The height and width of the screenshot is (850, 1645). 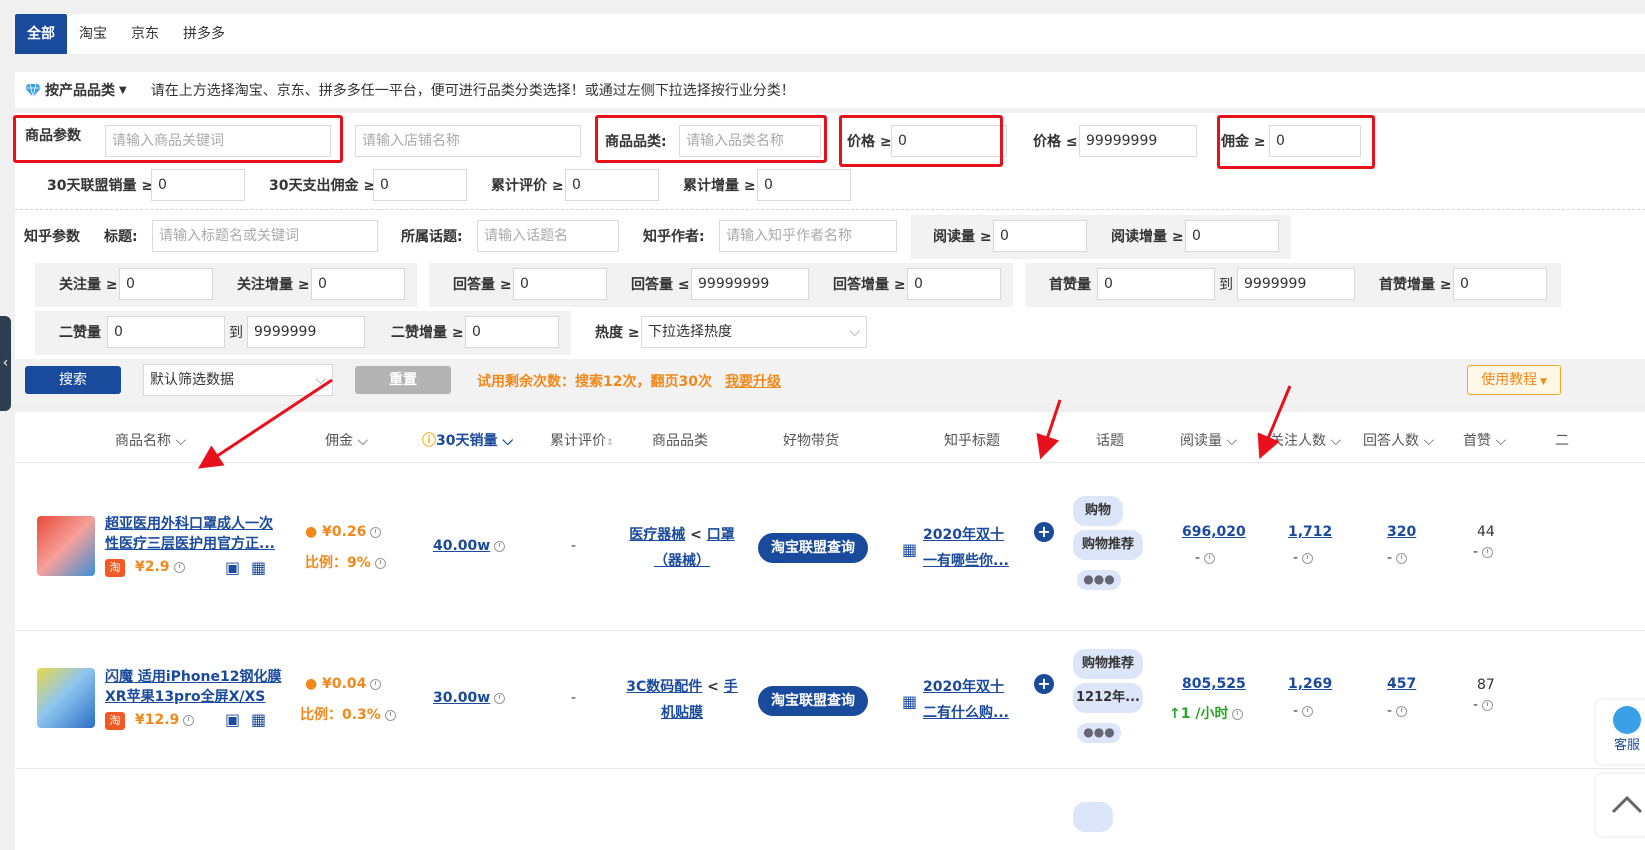 I want to click on first-likes-min-input: 0, so click(x=1156, y=284).